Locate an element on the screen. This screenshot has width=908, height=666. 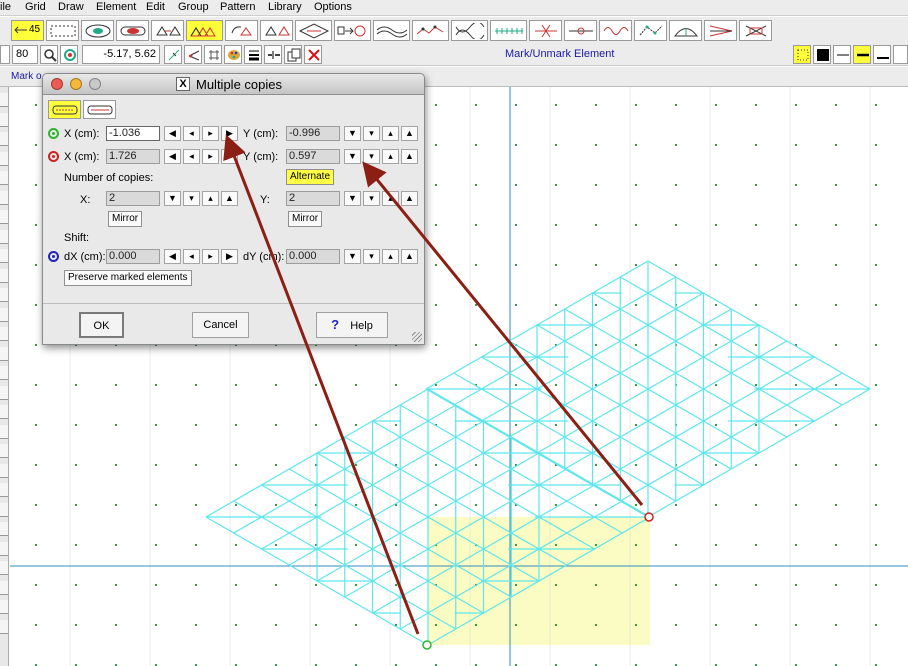
grid-snap-icon is located at coordinates (213, 54).